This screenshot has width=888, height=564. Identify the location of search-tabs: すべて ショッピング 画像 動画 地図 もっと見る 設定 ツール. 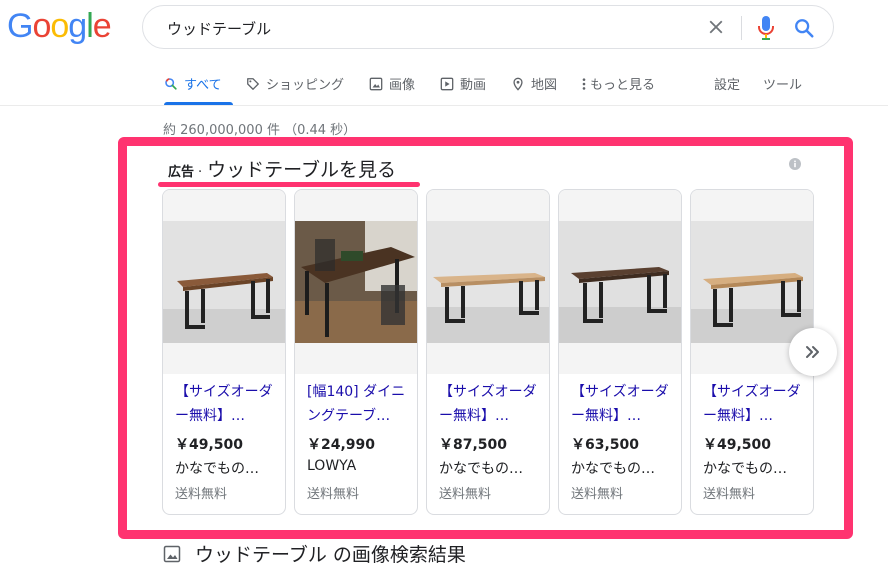
(444, 83).